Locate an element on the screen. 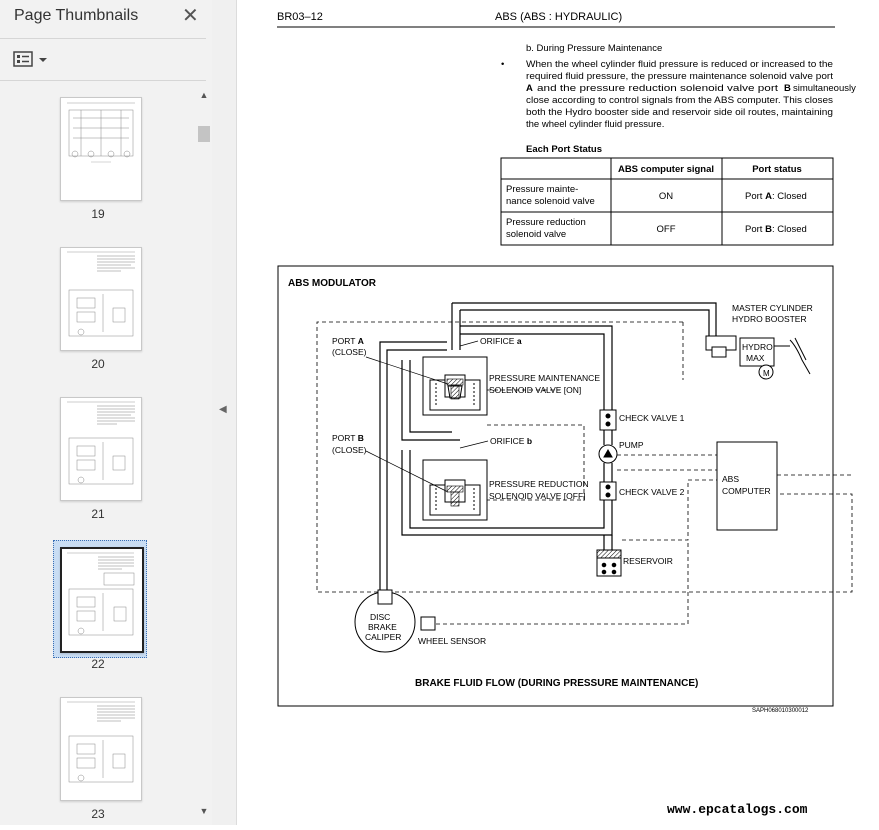 The width and height of the screenshot is (879, 830). wheel-sensor is located at coordinates (428, 623).